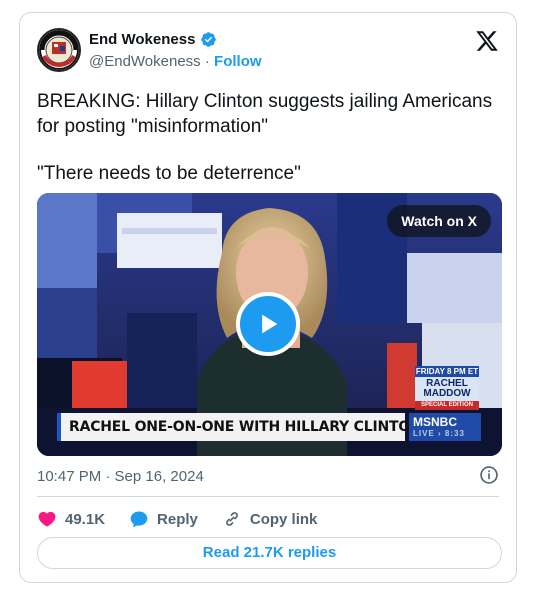 This screenshot has height=602, width=535. Describe the element at coordinates (169, 173) in the screenshot. I see `tweet-text-quote: "There needs to be deterrence"` at that location.